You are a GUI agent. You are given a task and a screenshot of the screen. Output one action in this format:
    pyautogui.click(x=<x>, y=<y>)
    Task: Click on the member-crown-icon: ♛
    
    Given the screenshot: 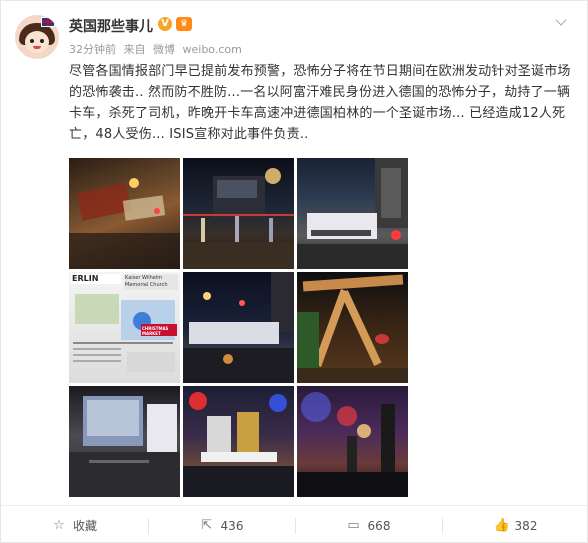 What is the action you would take?
    pyautogui.click(x=184, y=24)
    